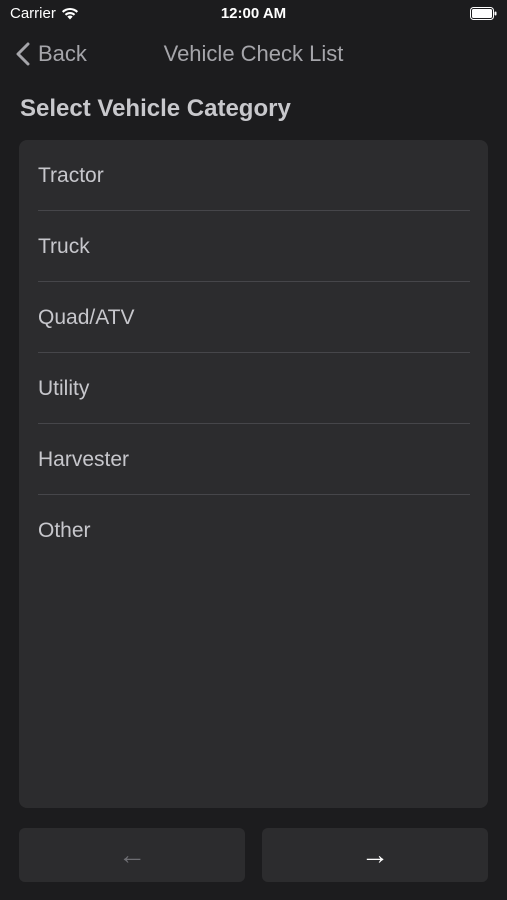 The height and width of the screenshot is (900, 507). Describe the element at coordinates (253, 317) in the screenshot. I see `category-item-quad-atv: Quad/ATV` at that location.